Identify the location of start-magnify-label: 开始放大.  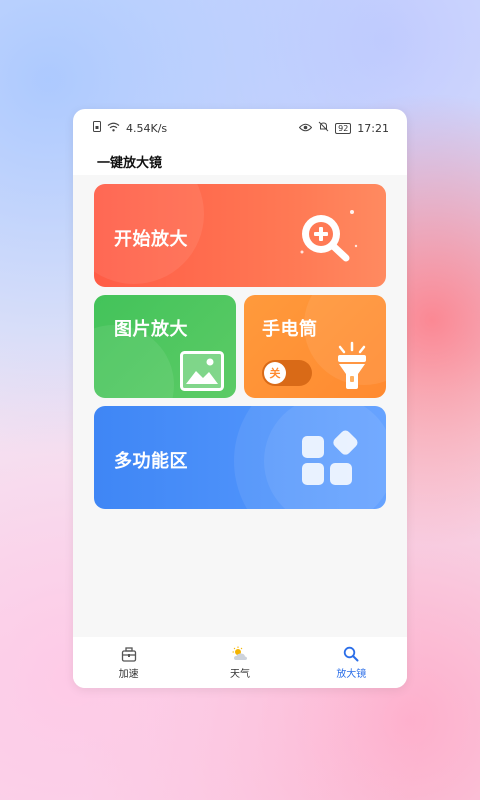
(151, 239).